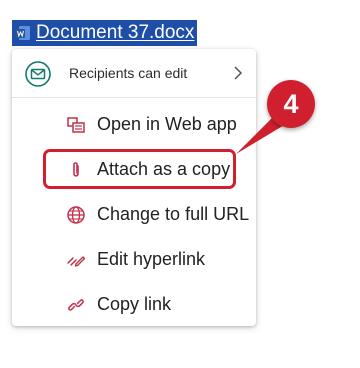 The image size is (360, 368). What do you see at coordinates (76, 305) in the screenshot?
I see `link-icon` at bounding box center [76, 305].